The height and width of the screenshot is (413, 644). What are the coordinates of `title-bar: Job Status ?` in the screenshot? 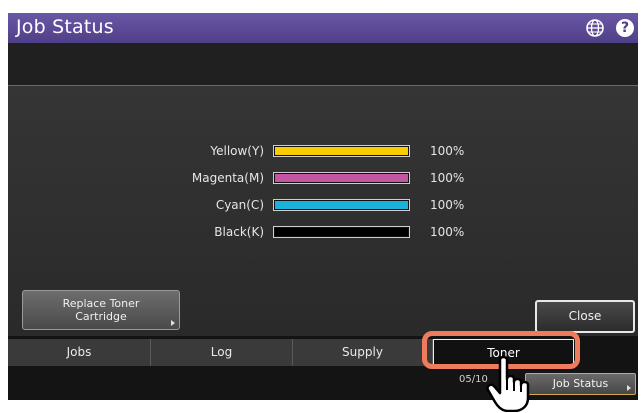 It's located at (323, 28).